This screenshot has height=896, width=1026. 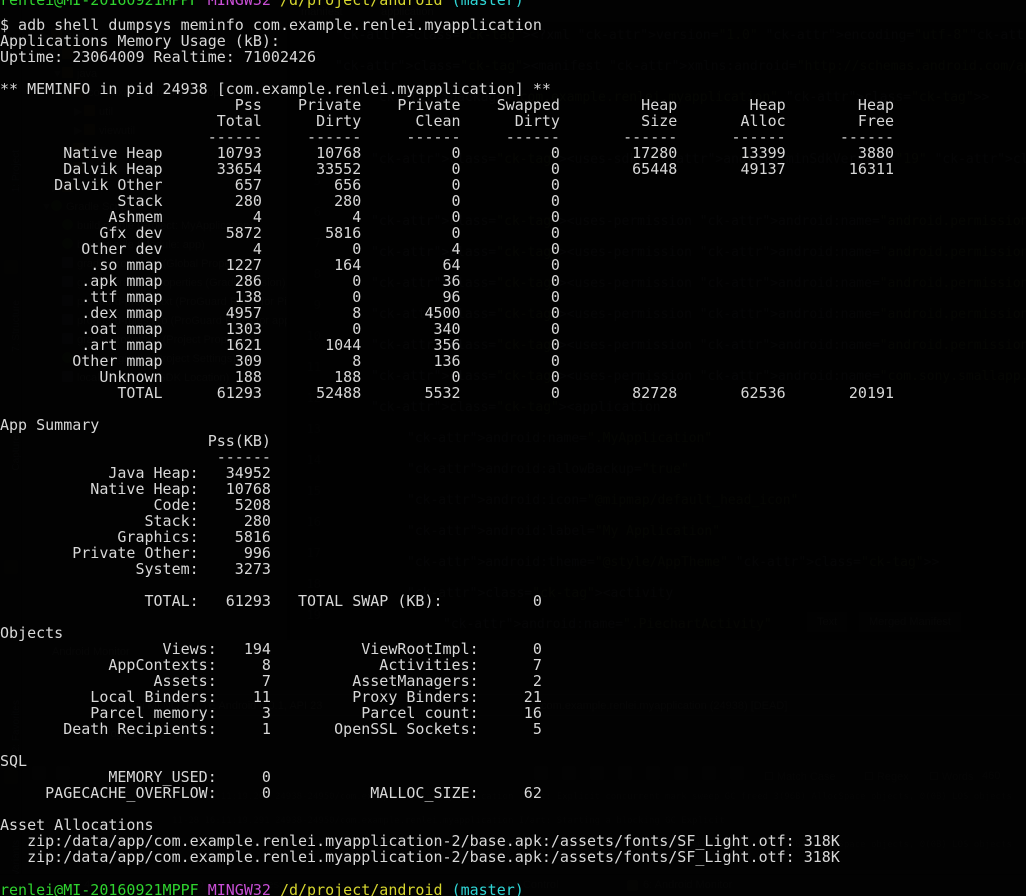 I want to click on meminfo-table-row: .apk mmap 286 0 36 0, so click(x=447, y=281).